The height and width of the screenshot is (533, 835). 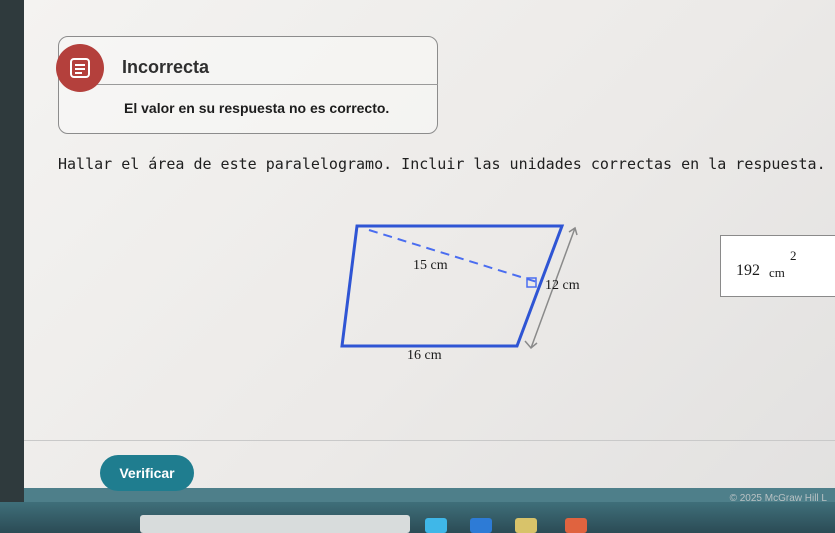 What do you see at coordinates (531, 345) in the screenshot?
I see `arrow-down-icon` at bounding box center [531, 345].